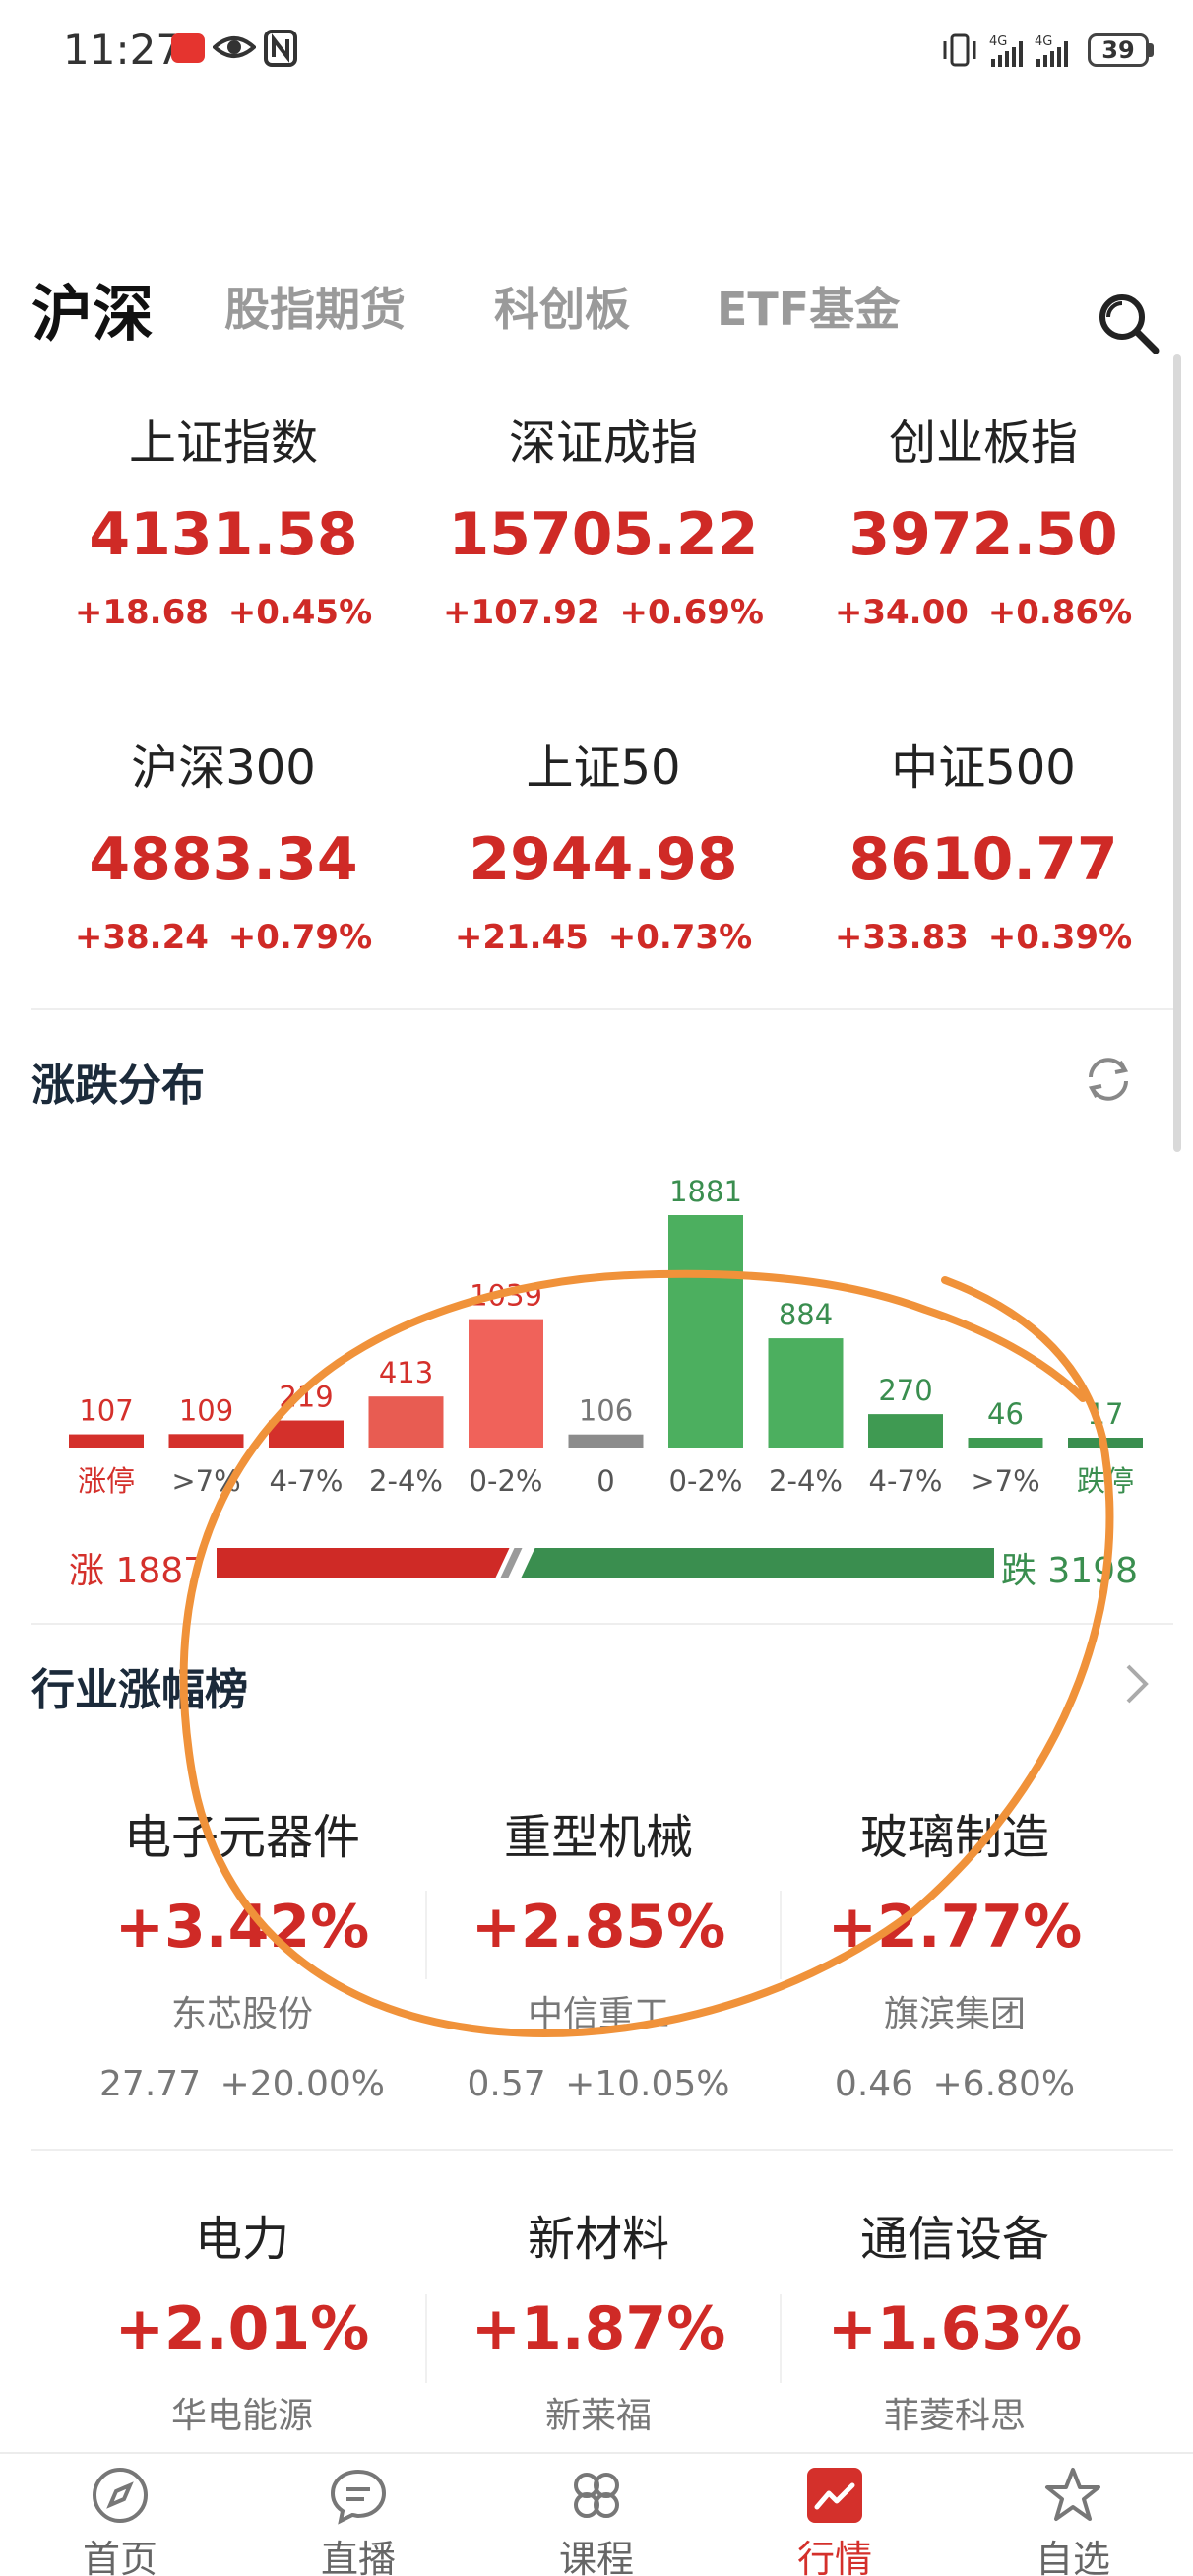  I want to click on nav-label: 课程, so click(596, 2557).